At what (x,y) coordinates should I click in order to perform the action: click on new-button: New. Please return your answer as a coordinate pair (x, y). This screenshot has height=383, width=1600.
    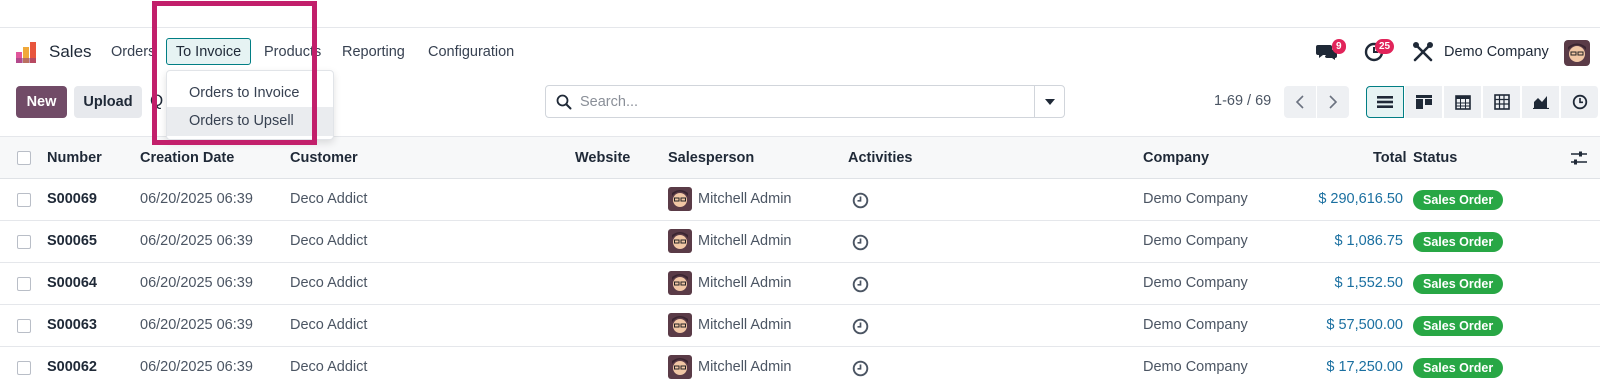
    Looking at the image, I should click on (41, 102).